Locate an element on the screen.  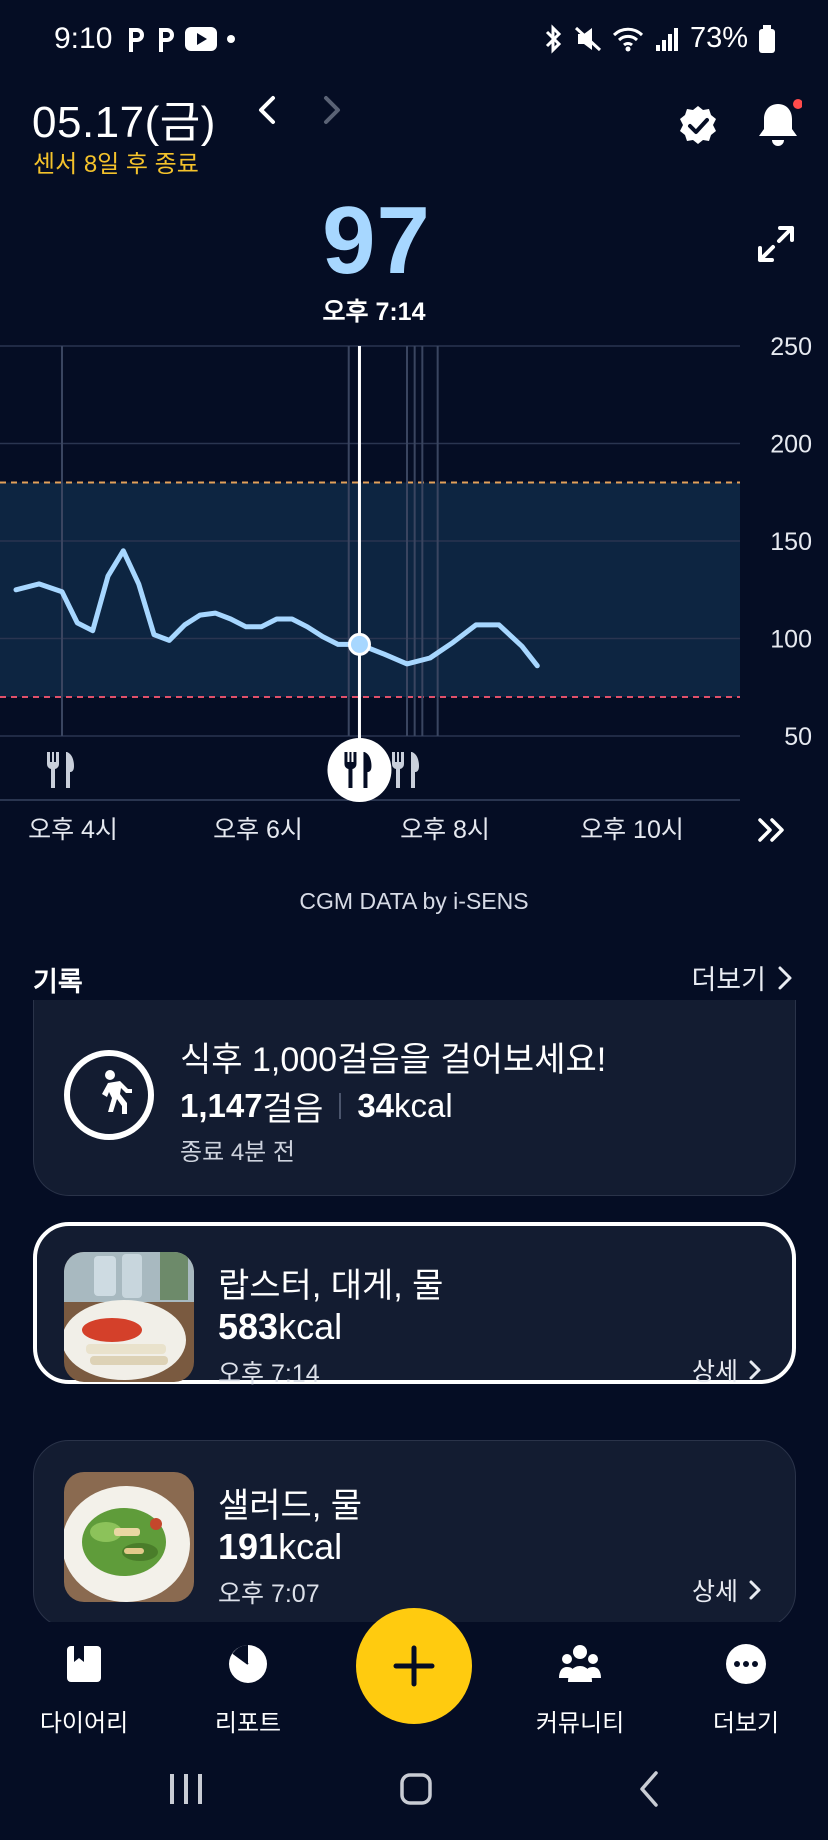
bell-icon is located at coordinates (778, 124).